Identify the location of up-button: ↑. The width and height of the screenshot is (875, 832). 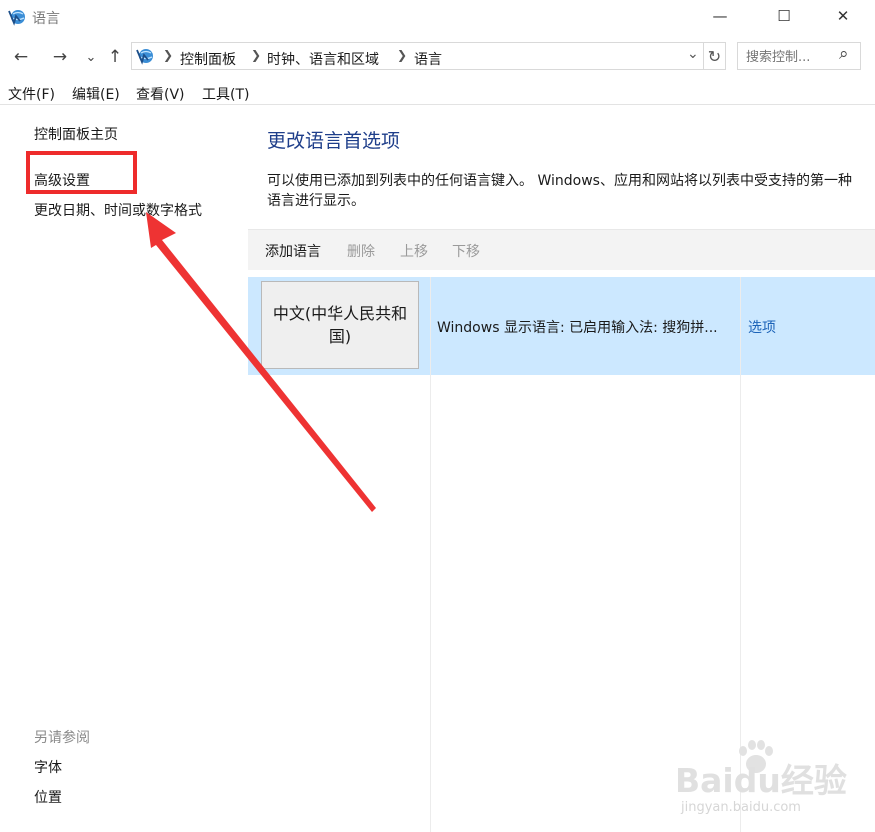
(115, 57).